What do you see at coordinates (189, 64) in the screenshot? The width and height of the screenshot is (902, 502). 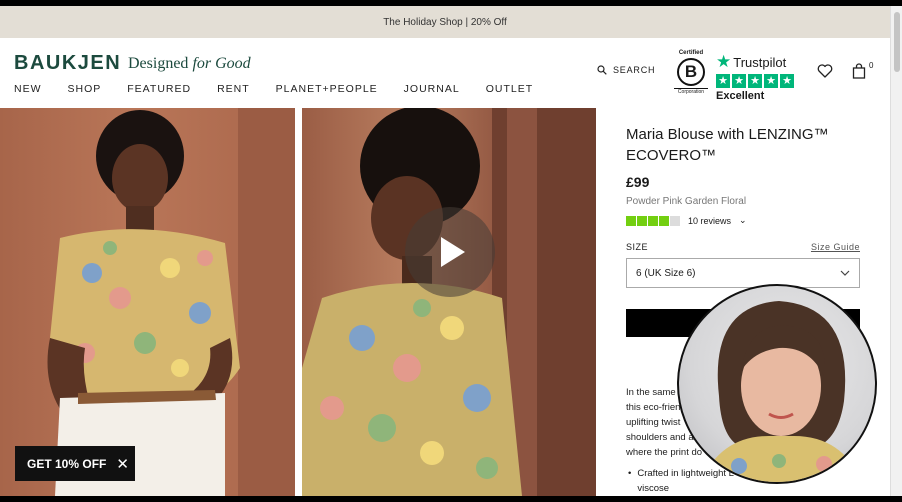 I see `brand-tagline: Designed for Good` at bounding box center [189, 64].